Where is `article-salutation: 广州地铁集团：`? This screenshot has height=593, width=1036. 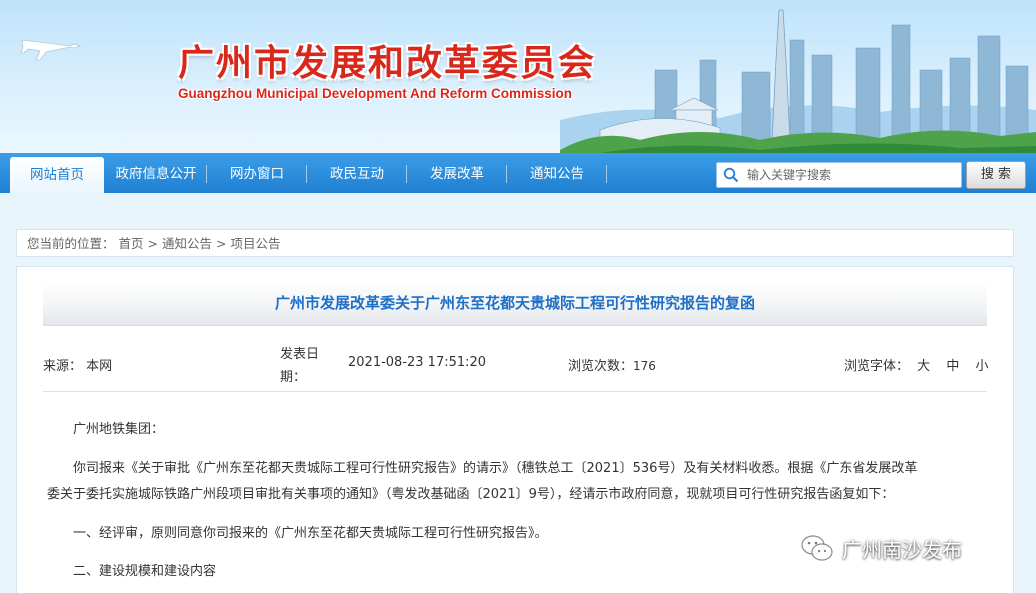
article-salutation: 广州地铁集团： is located at coordinates (119, 429).